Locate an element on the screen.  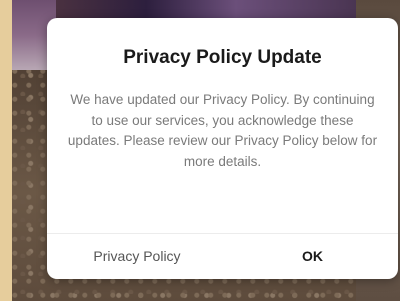
ok-button: OK is located at coordinates (312, 256).